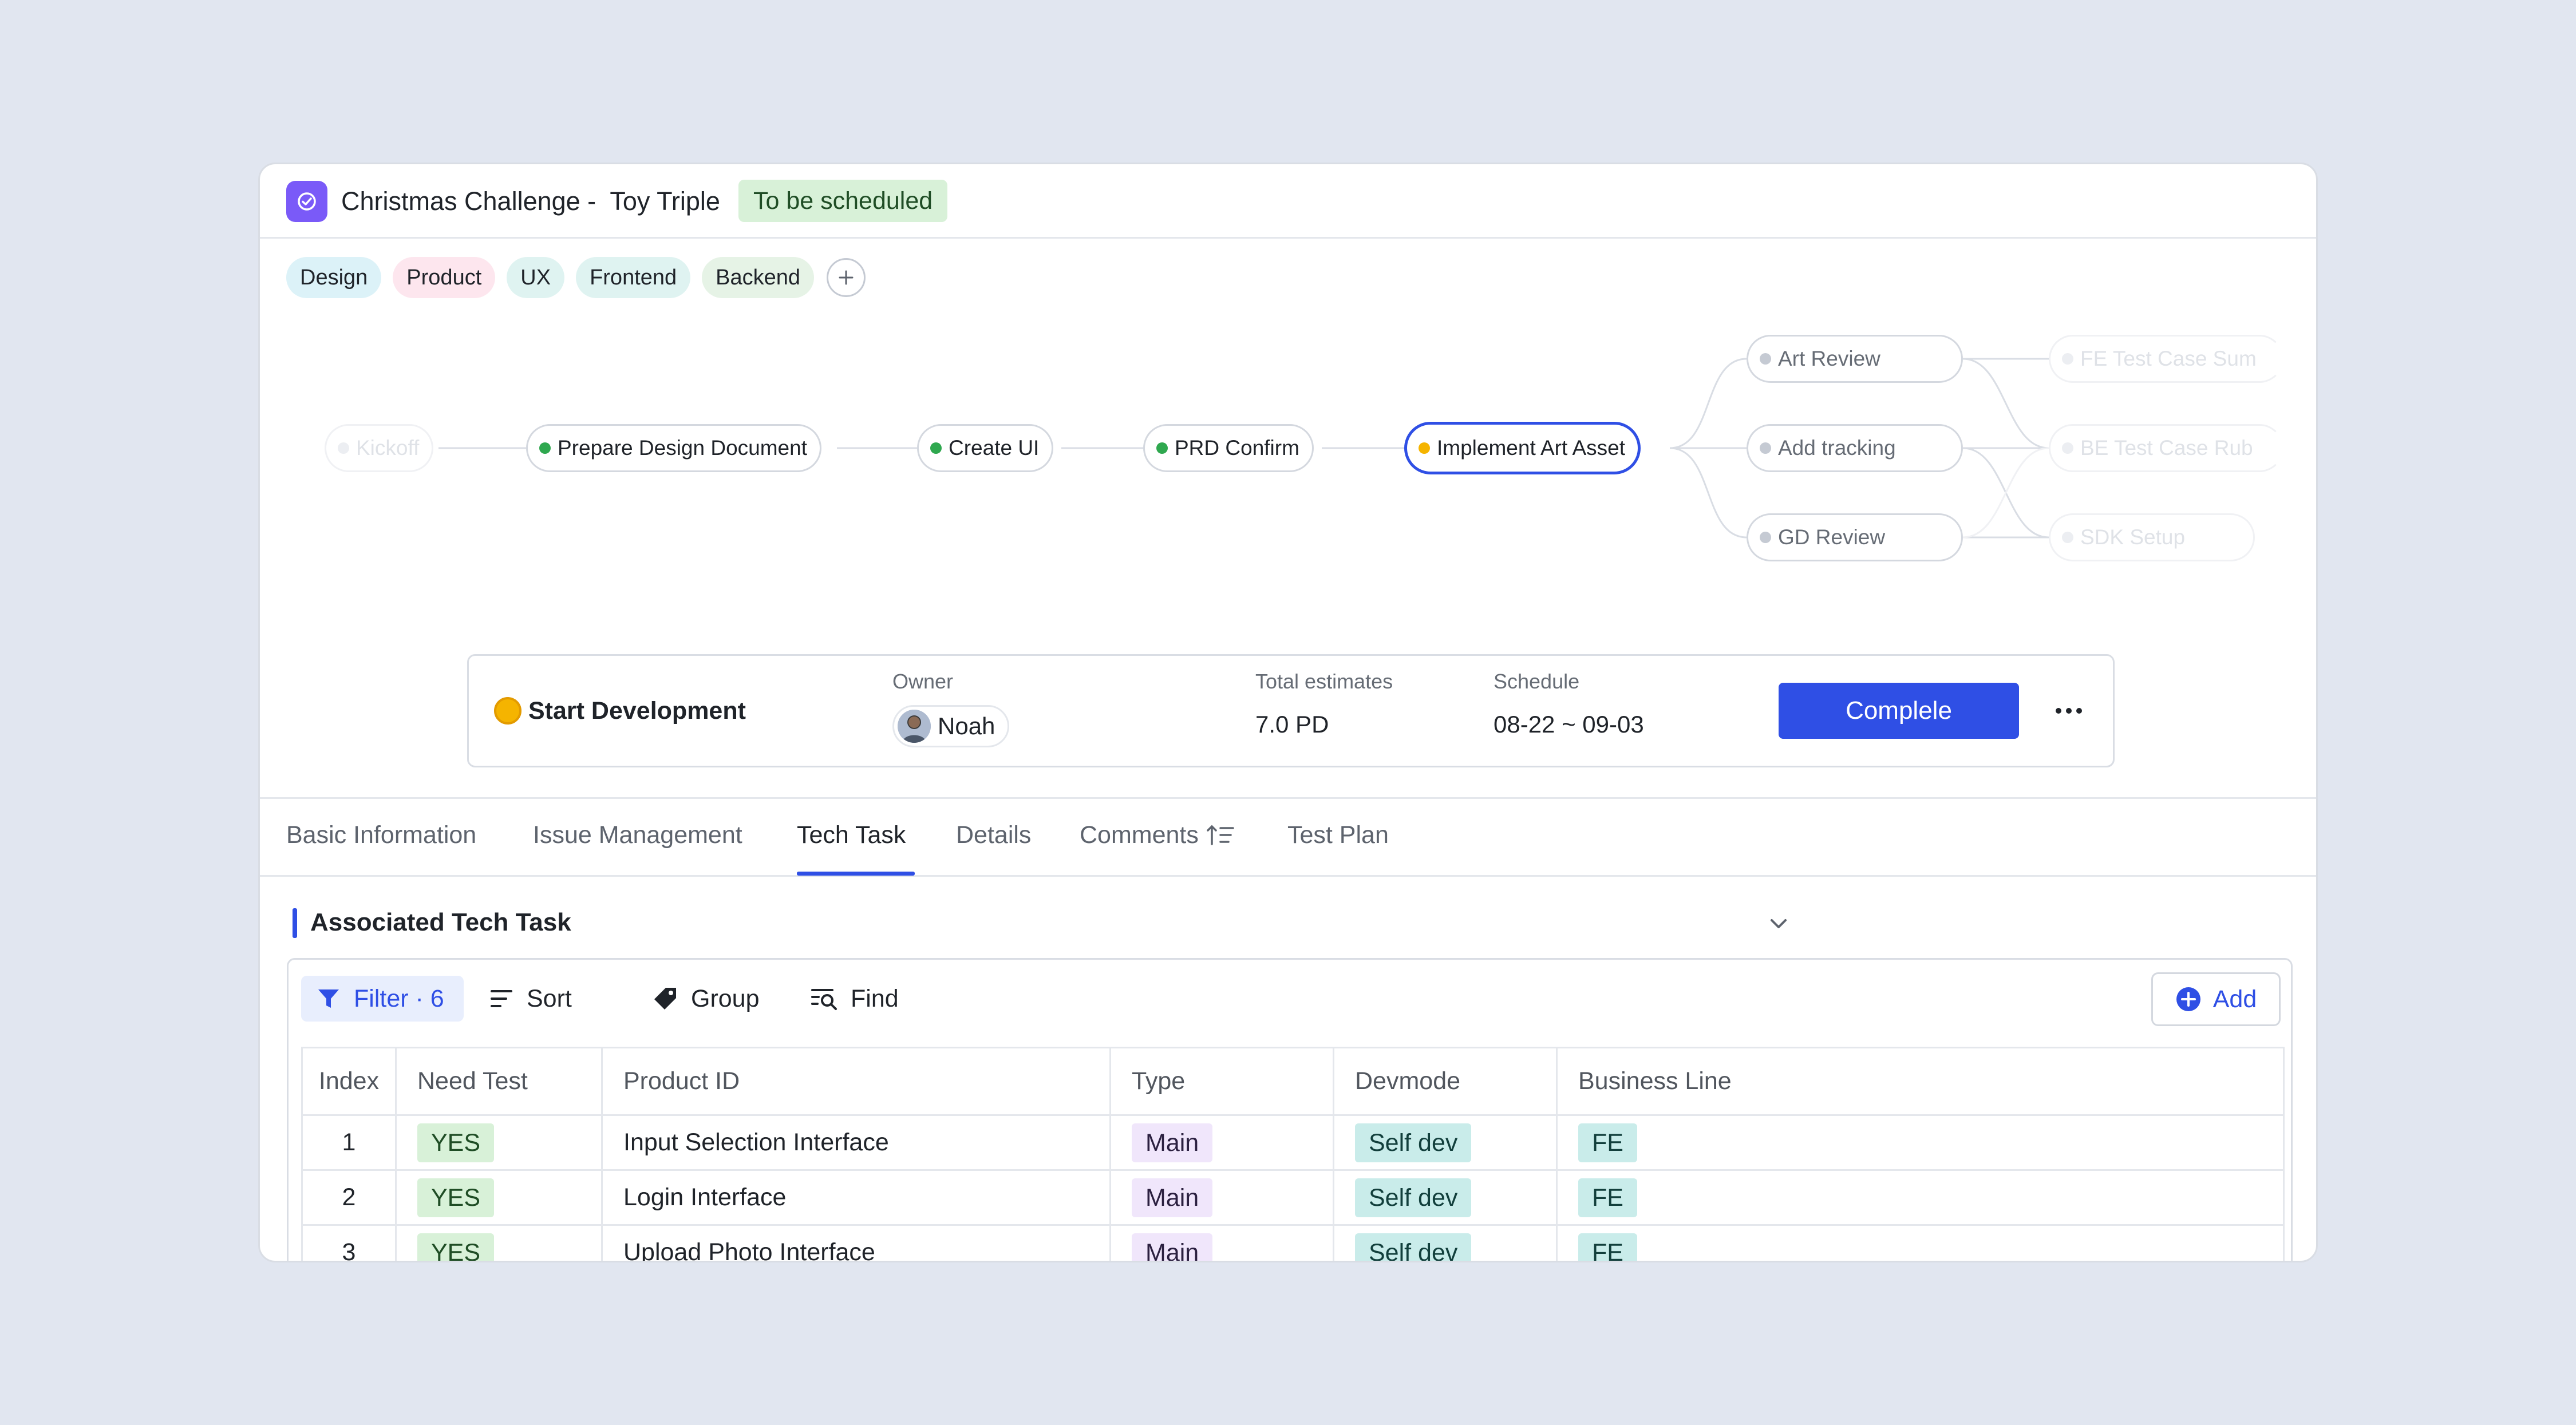  What do you see at coordinates (923, 682) in the screenshot?
I see `owner-label: Owner` at bounding box center [923, 682].